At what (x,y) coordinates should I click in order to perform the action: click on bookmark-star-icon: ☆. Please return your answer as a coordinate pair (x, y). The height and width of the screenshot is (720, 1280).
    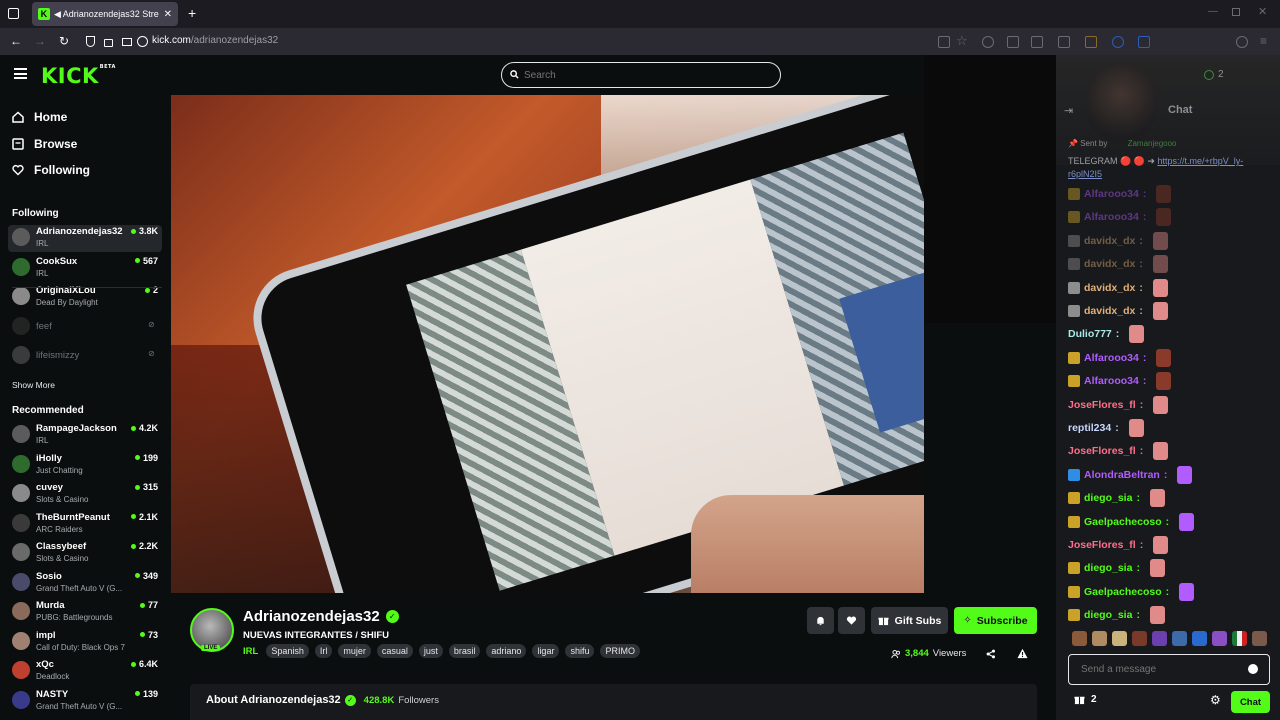
    Looking at the image, I should click on (962, 41).